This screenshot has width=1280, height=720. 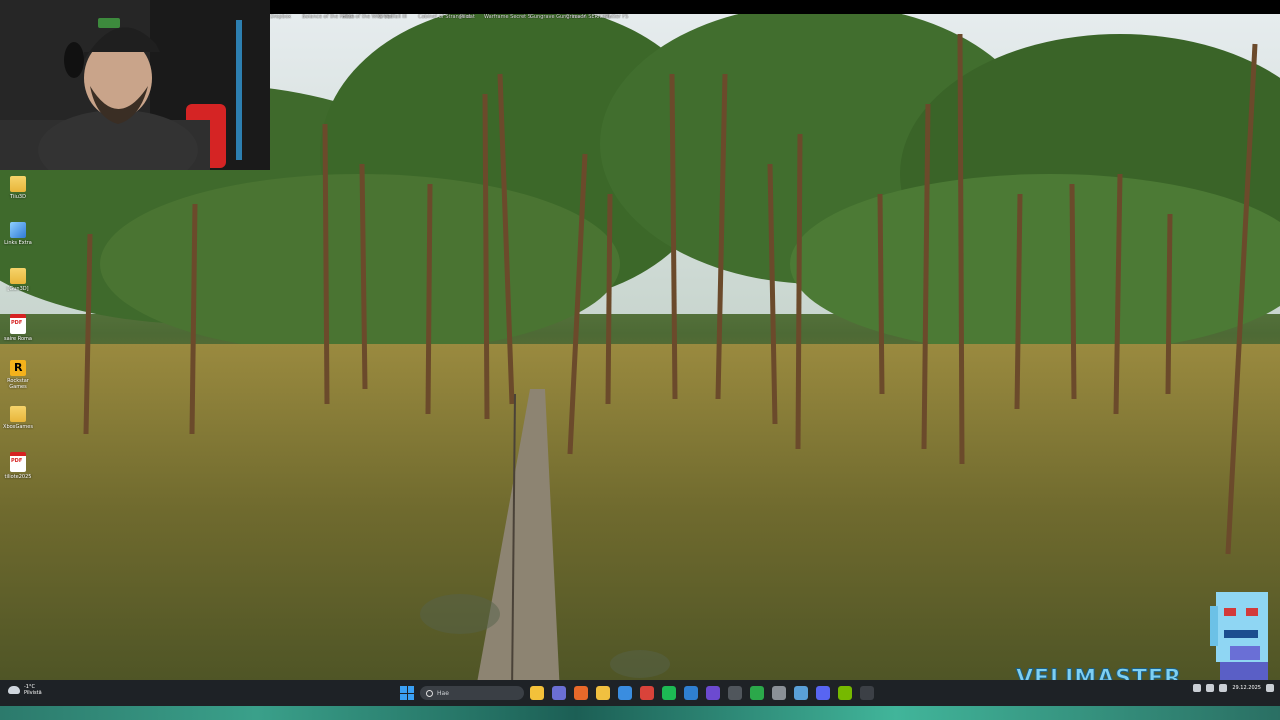 I want to click on file-explorer-icon, so click(x=537, y=693).